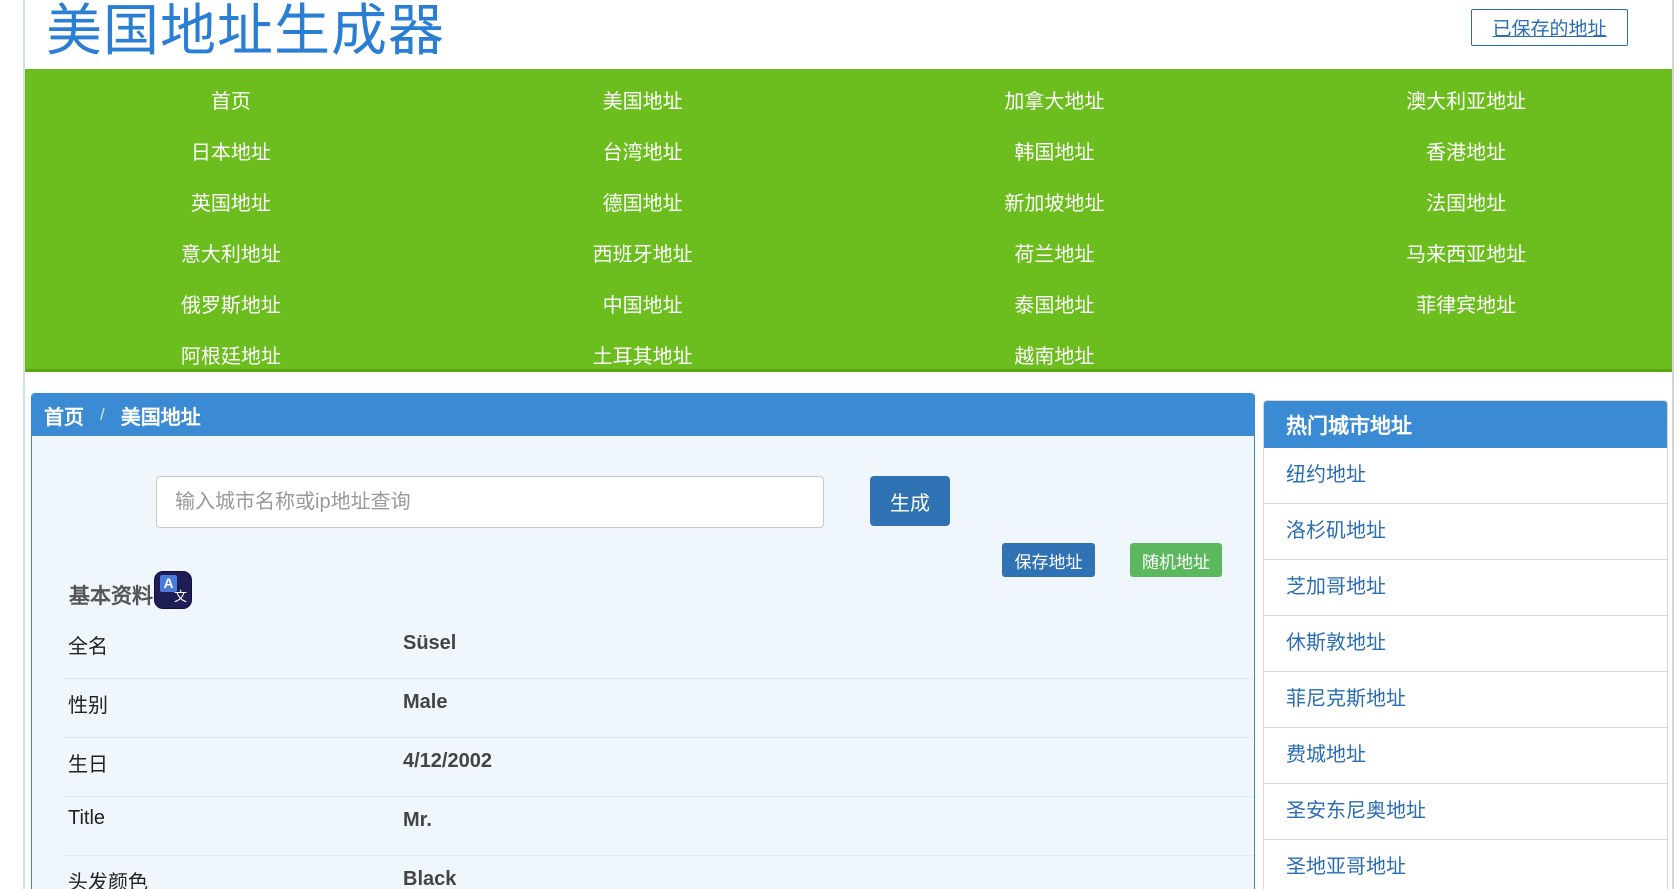 Image resolution: width=1679 pixels, height=889 pixels. What do you see at coordinates (245, 31) in the screenshot?
I see `site-title: 美国地址生成器` at bounding box center [245, 31].